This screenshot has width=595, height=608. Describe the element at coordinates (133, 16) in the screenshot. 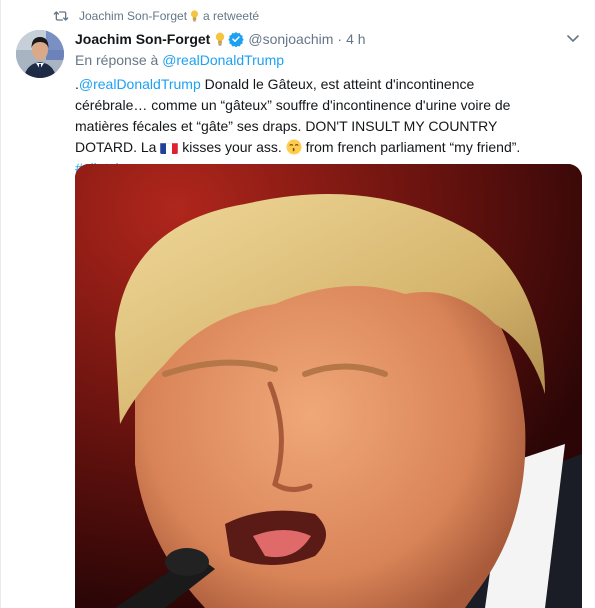

I see `retweeter-name: Joachim Son-Forget` at that location.